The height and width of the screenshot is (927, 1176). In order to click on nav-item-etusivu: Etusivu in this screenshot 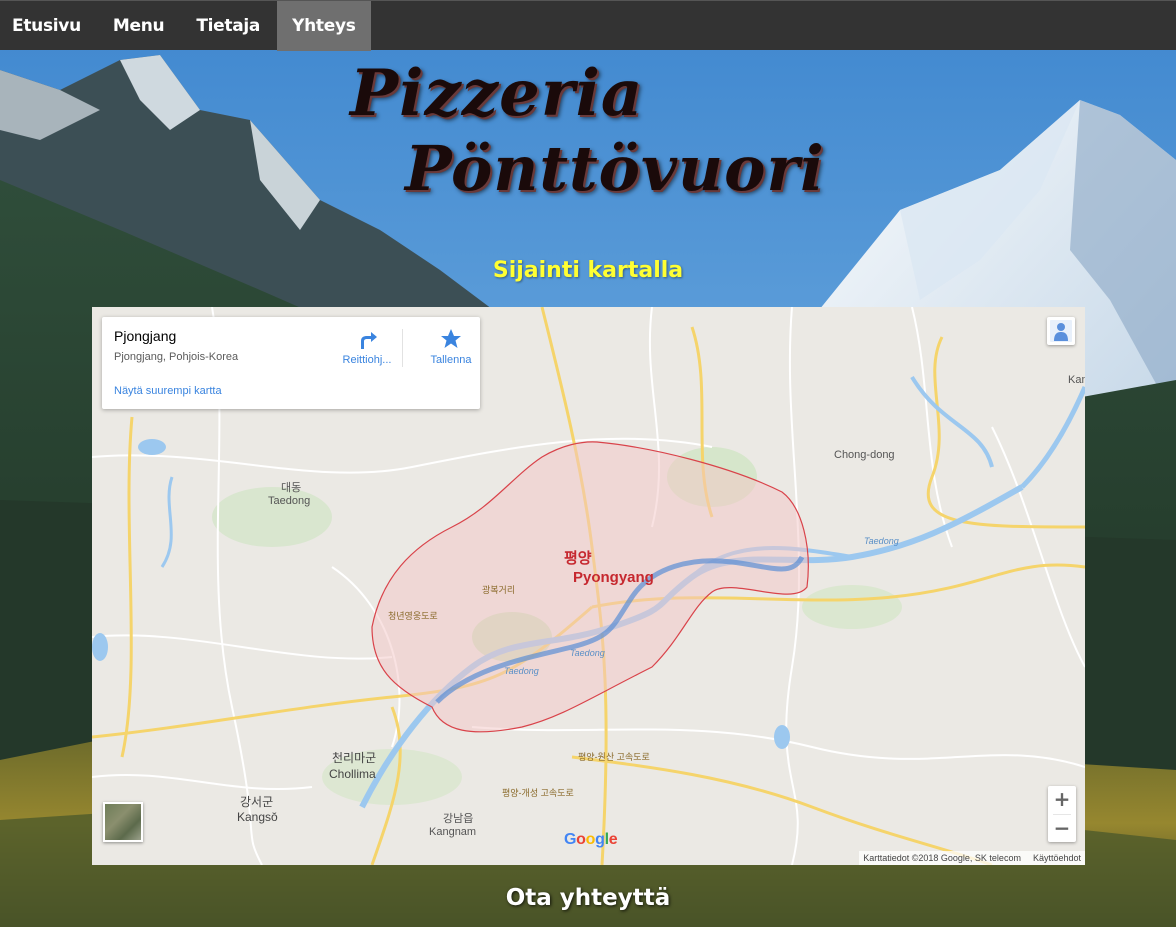, I will do `click(48, 26)`.